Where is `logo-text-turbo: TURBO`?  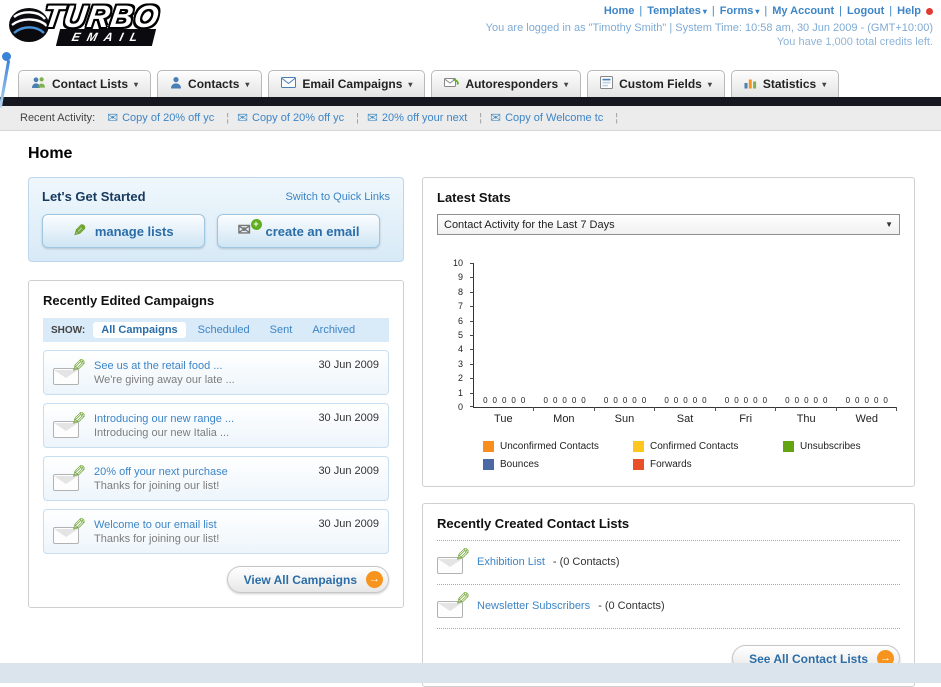
logo-text-turbo: TURBO is located at coordinates (101, 17).